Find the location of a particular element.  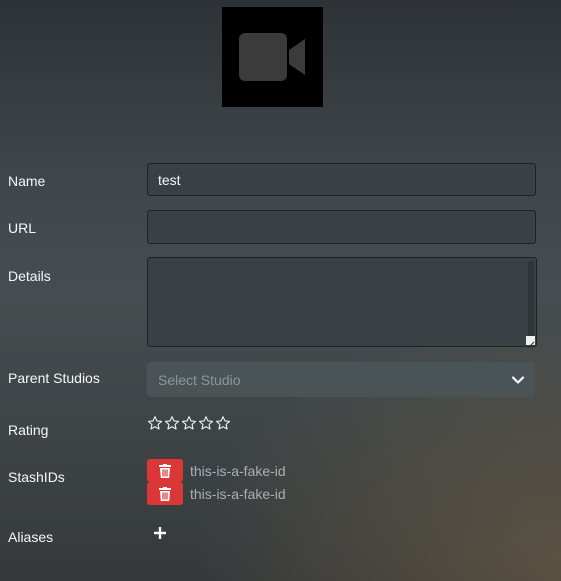

studio-image is located at coordinates (272, 57).